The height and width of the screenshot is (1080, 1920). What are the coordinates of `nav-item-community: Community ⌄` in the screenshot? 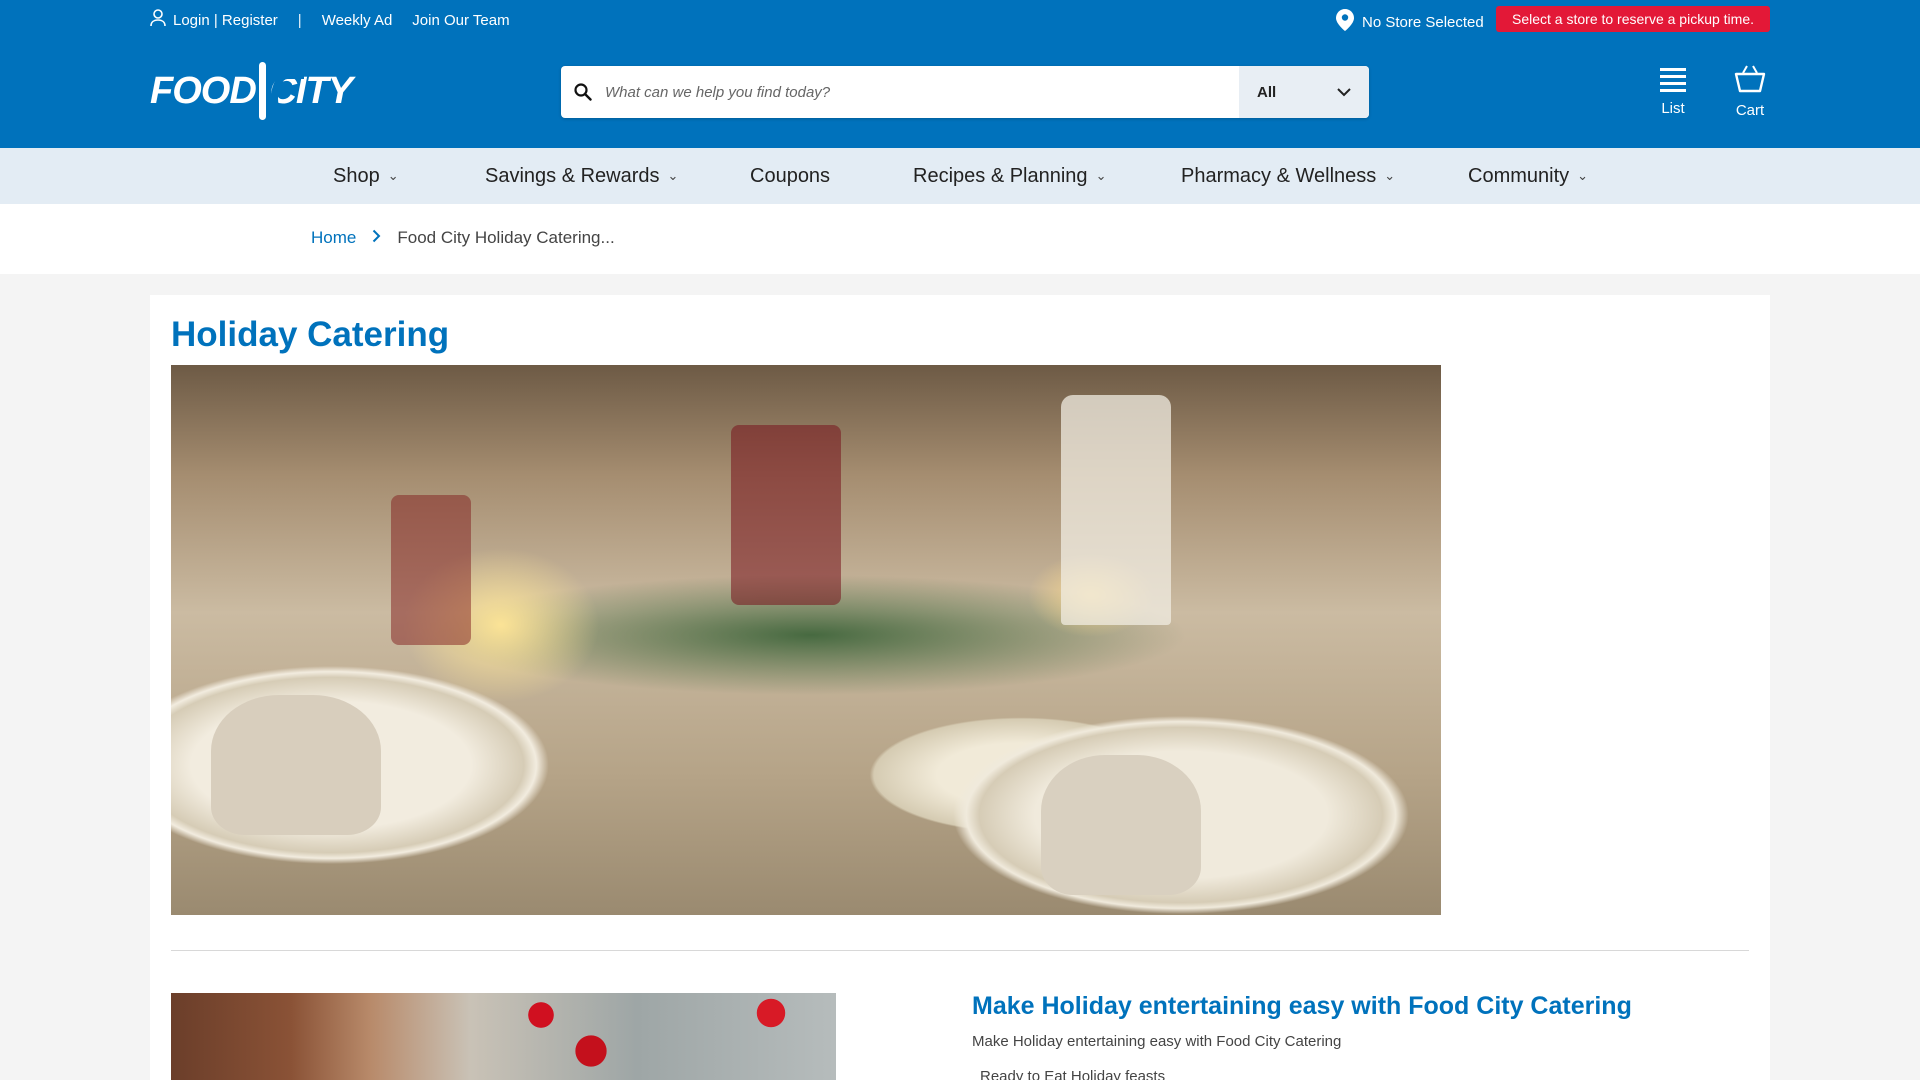 It's located at (1528, 176).